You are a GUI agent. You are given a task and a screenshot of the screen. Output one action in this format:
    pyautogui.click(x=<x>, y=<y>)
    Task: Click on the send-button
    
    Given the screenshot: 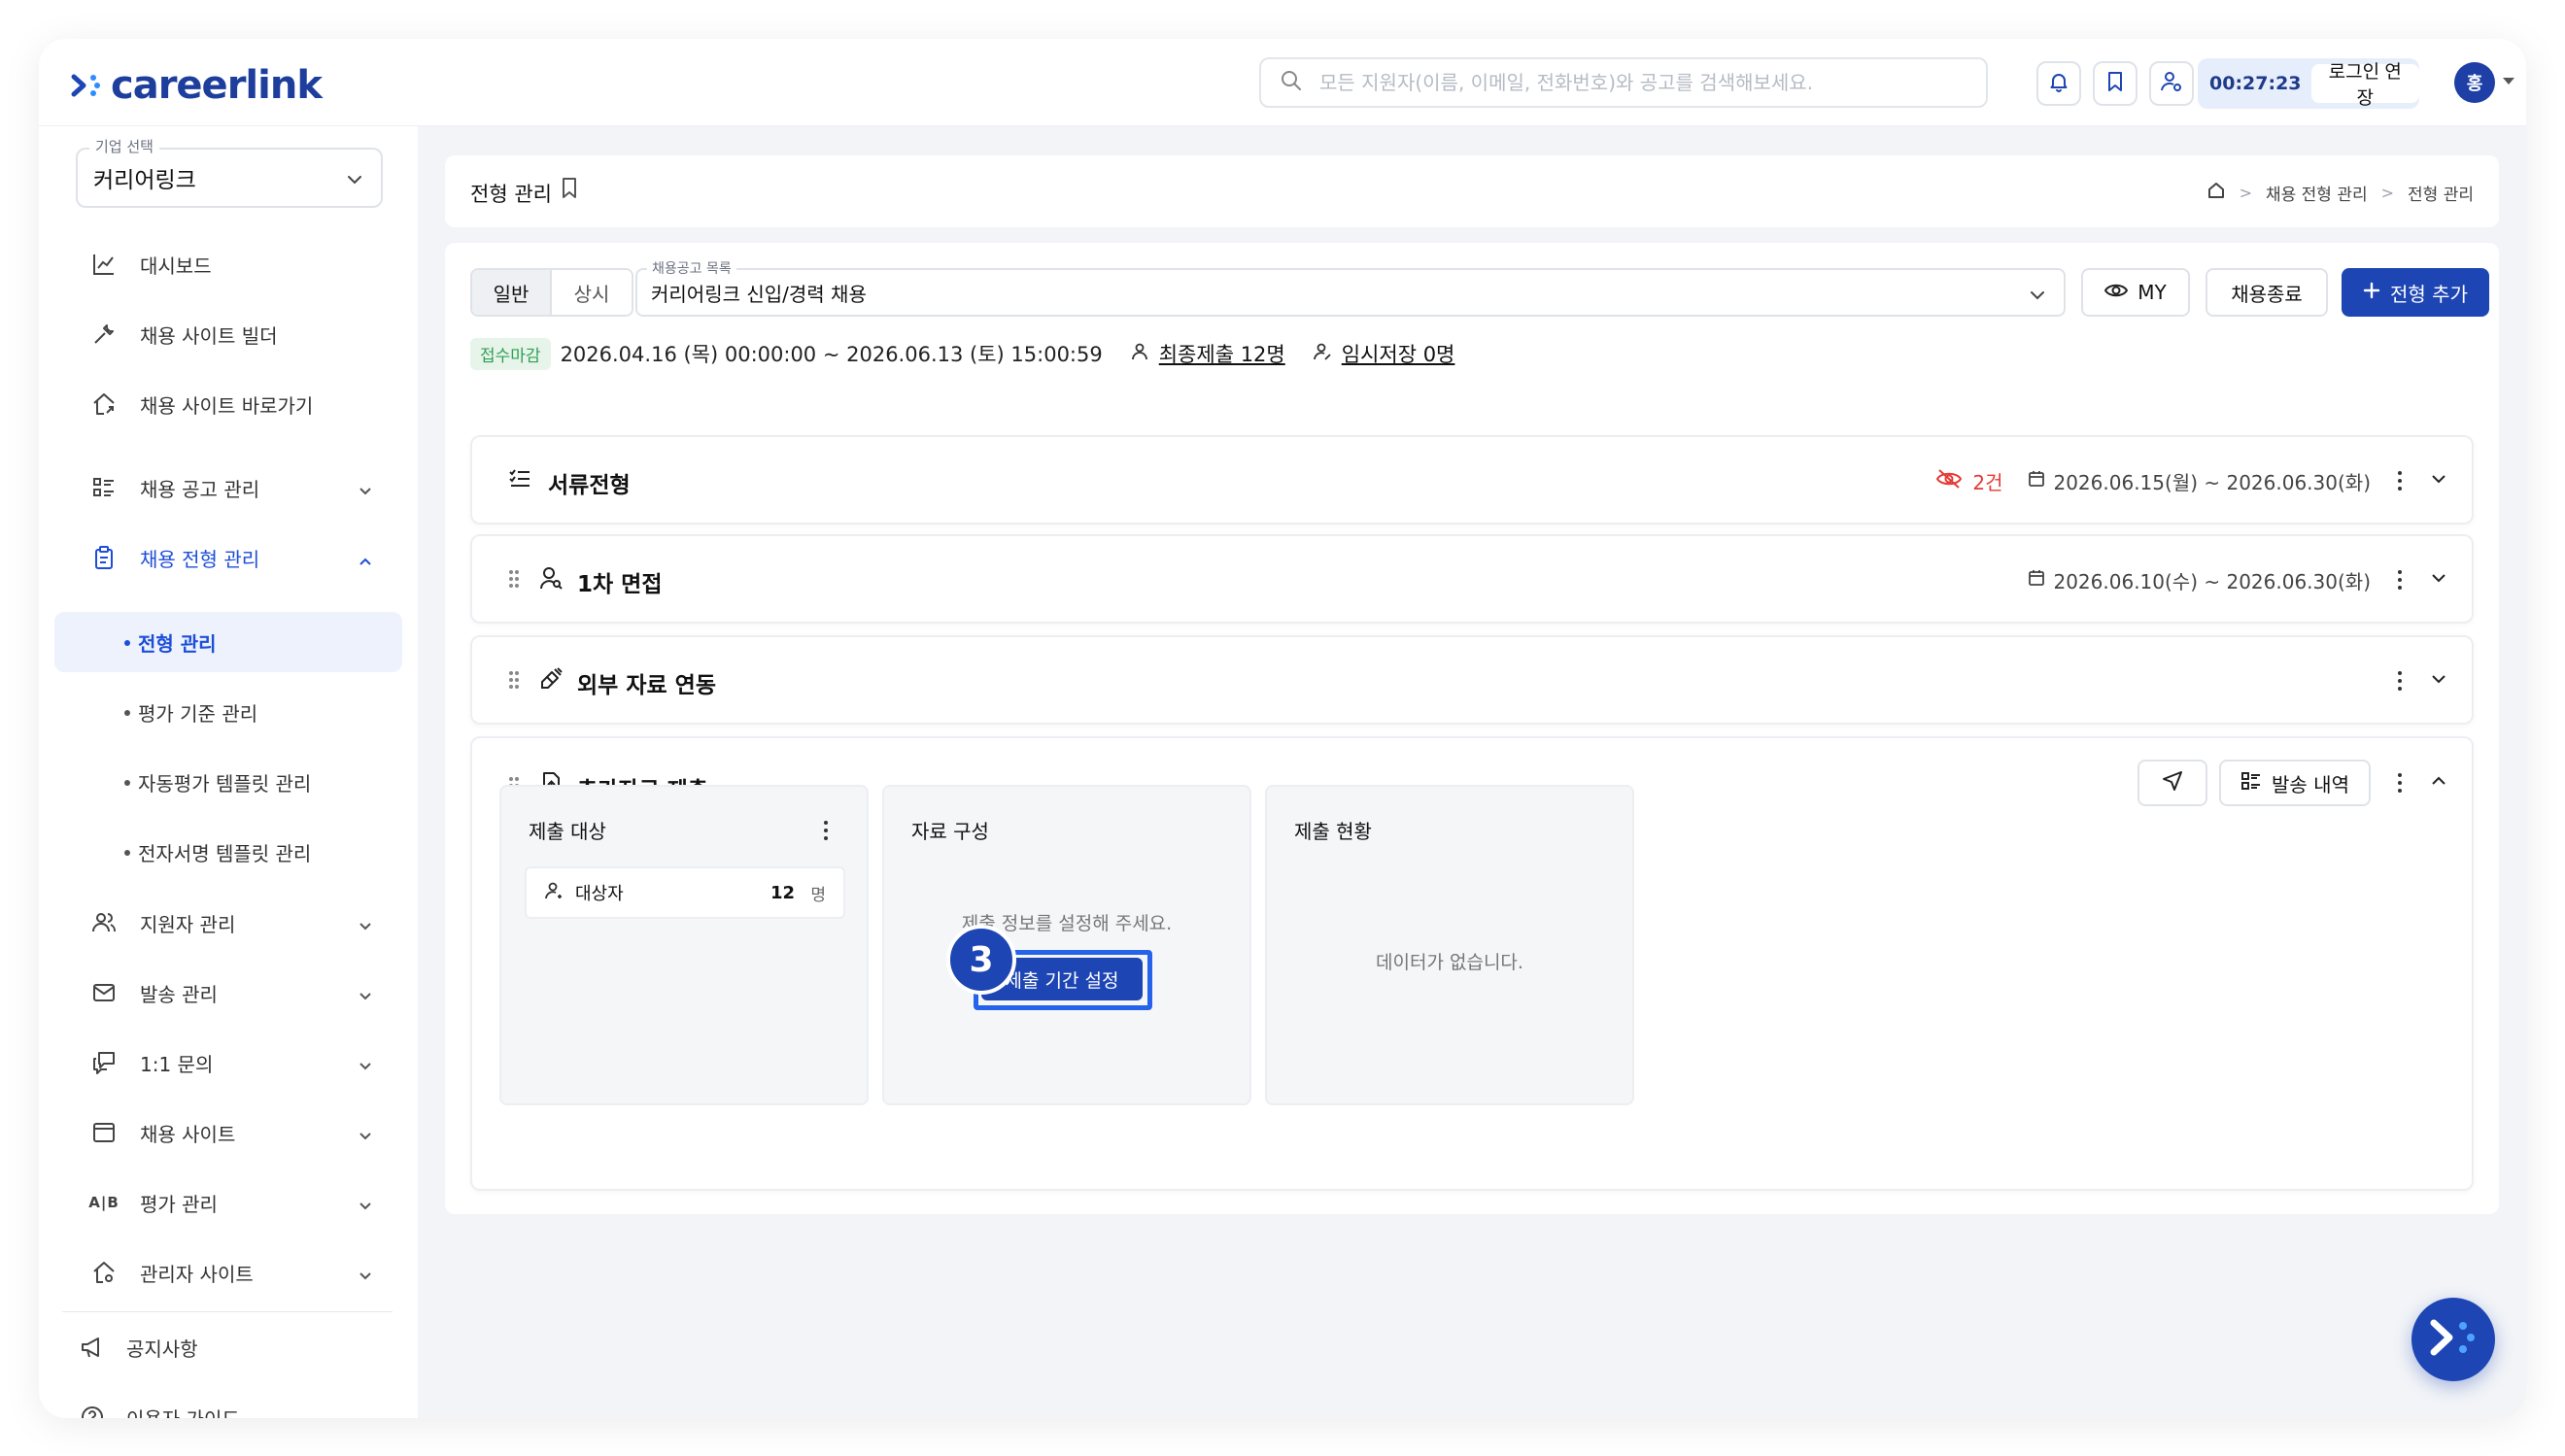 What is the action you would take?
    pyautogui.click(x=2172, y=783)
    